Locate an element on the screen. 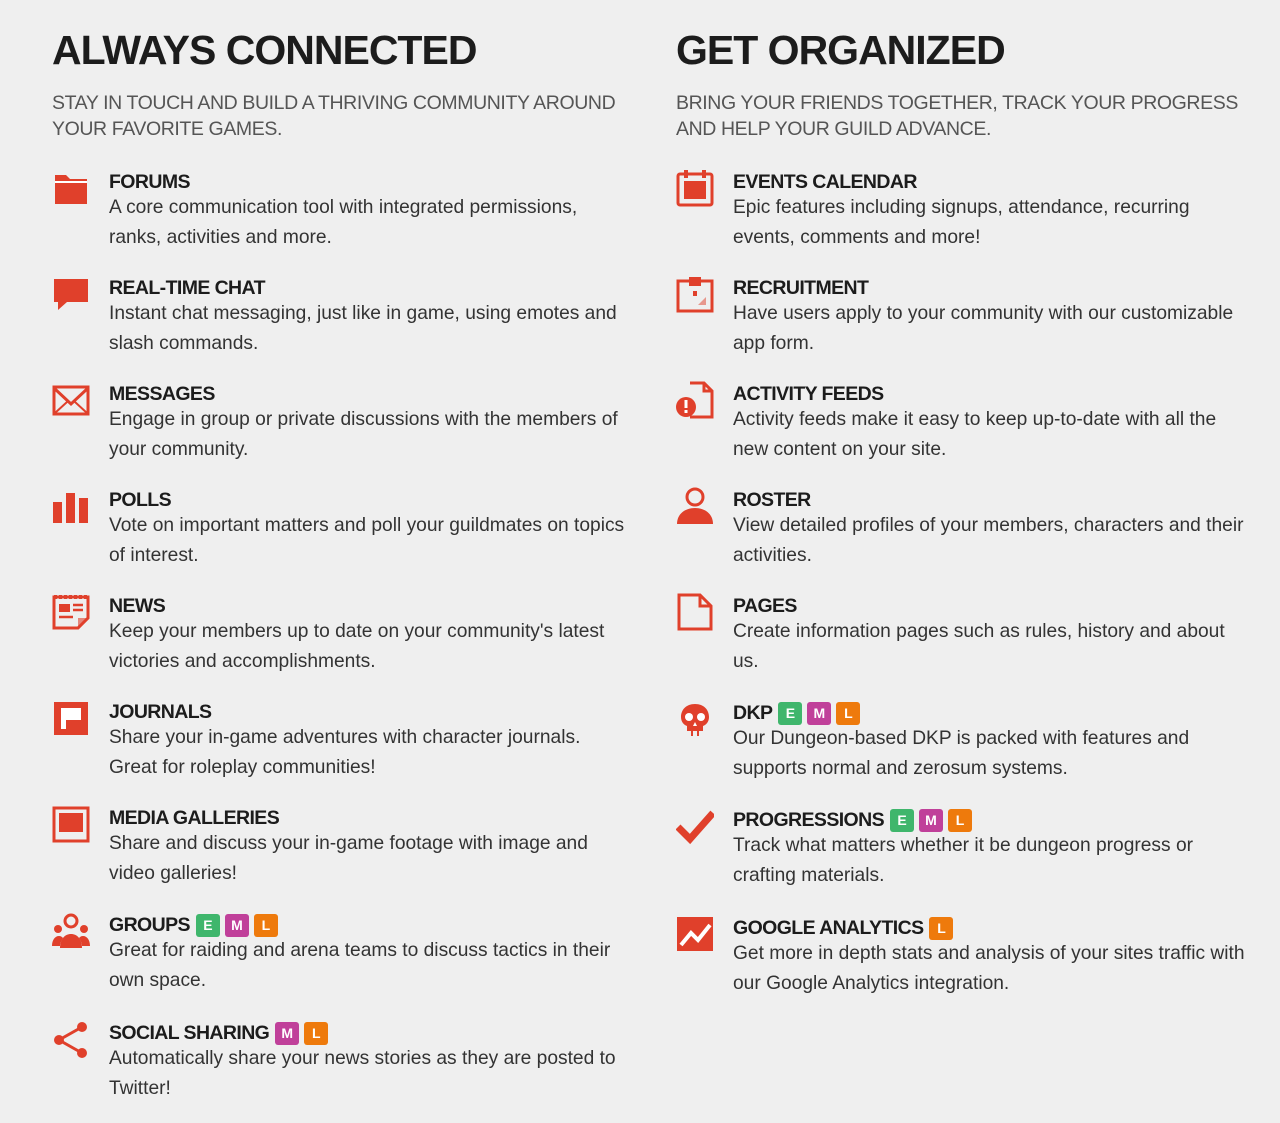 The height and width of the screenshot is (1123, 1280). feature-title-row: RECRUITMENT is located at coordinates (801, 288).